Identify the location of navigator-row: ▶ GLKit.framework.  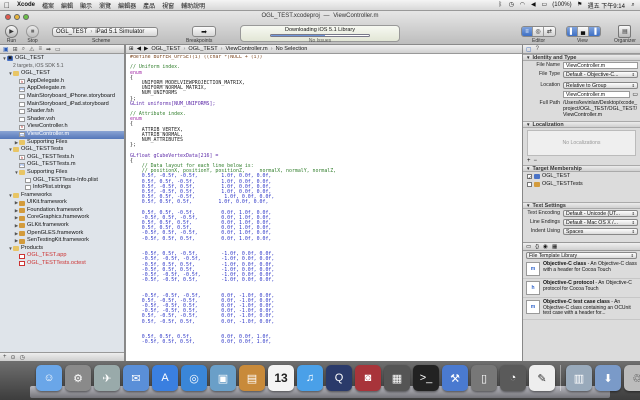
(62, 226).